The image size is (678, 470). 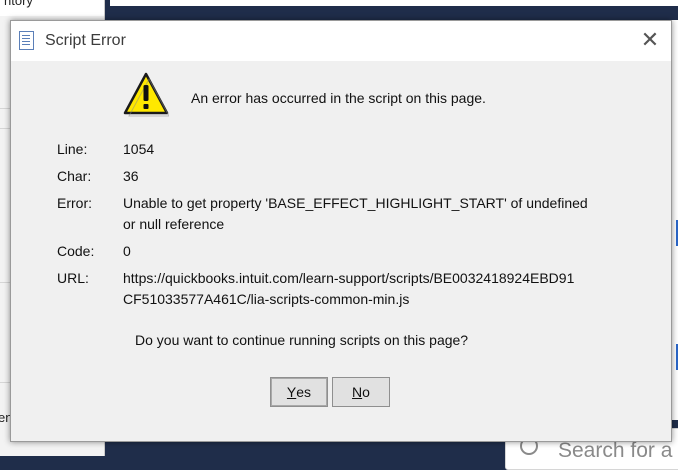 I want to click on yes-mnemonic: Y, so click(x=291, y=392).